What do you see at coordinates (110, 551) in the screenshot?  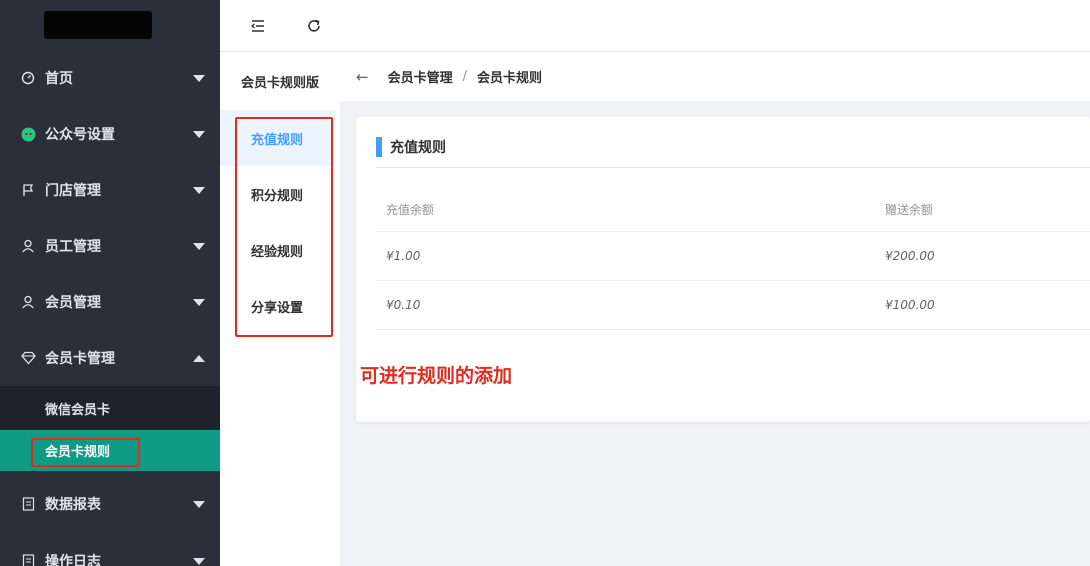 I see `sidebar-item-logs: 操作日志` at bounding box center [110, 551].